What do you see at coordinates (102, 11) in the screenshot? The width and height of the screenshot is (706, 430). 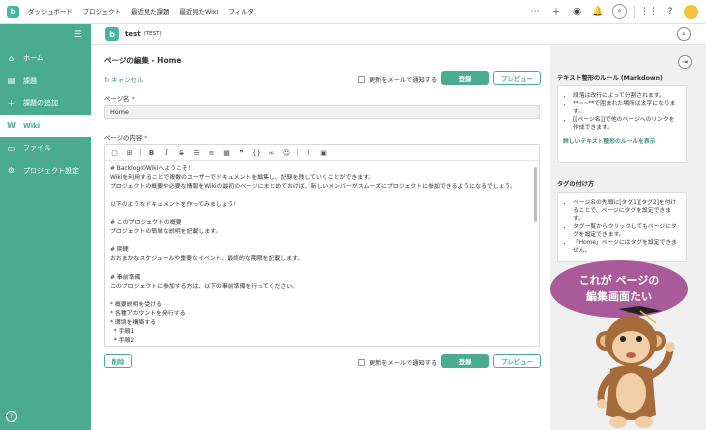 I see `nav-projects: プロジェクト` at bounding box center [102, 11].